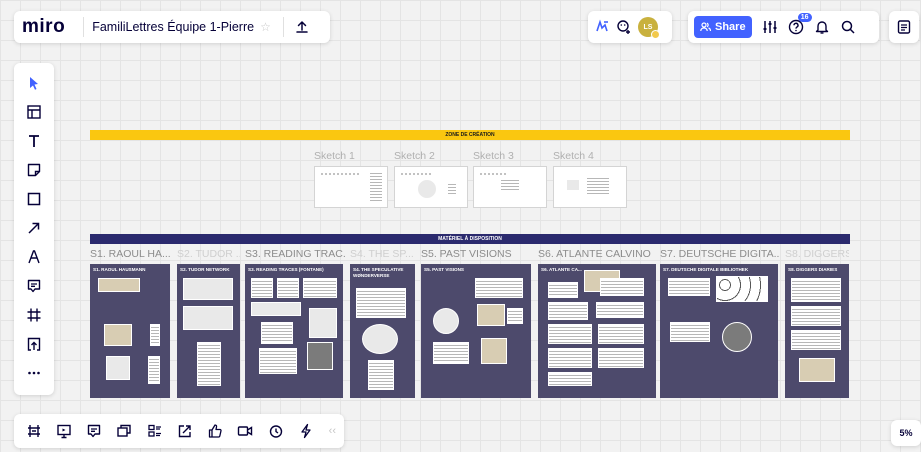 This screenshot has width=921, height=452. I want to click on share-button: Share, so click(723, 27).